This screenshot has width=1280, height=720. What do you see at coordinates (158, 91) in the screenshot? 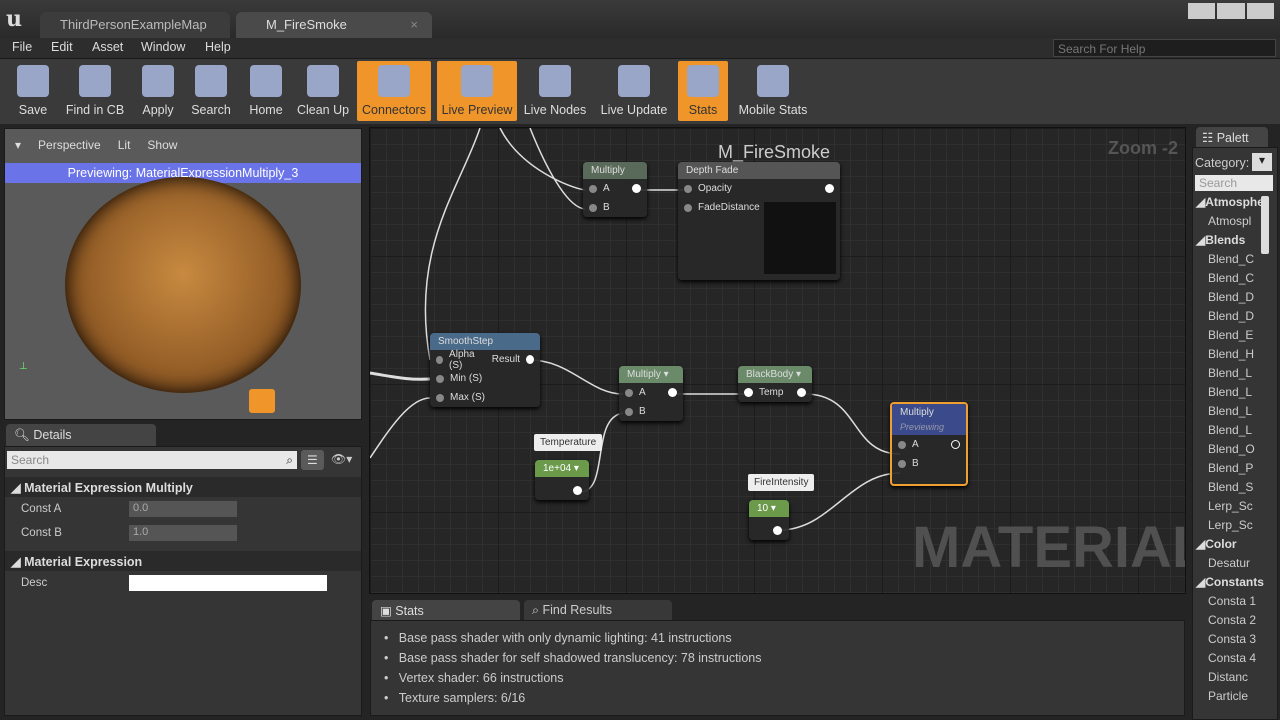
I see `toolbar-apply-button: Apply` at bounding box center [158, 91].